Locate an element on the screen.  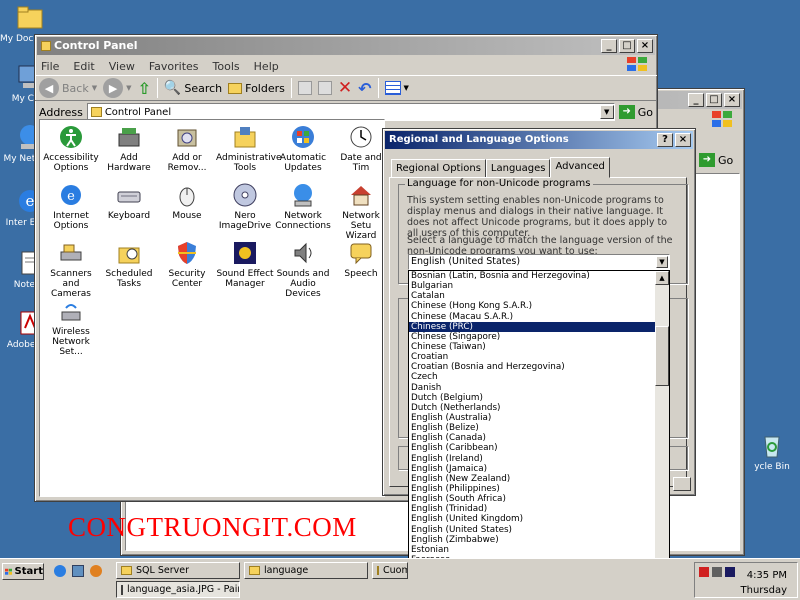
media-player-icon is located at coordinates (96, 571).